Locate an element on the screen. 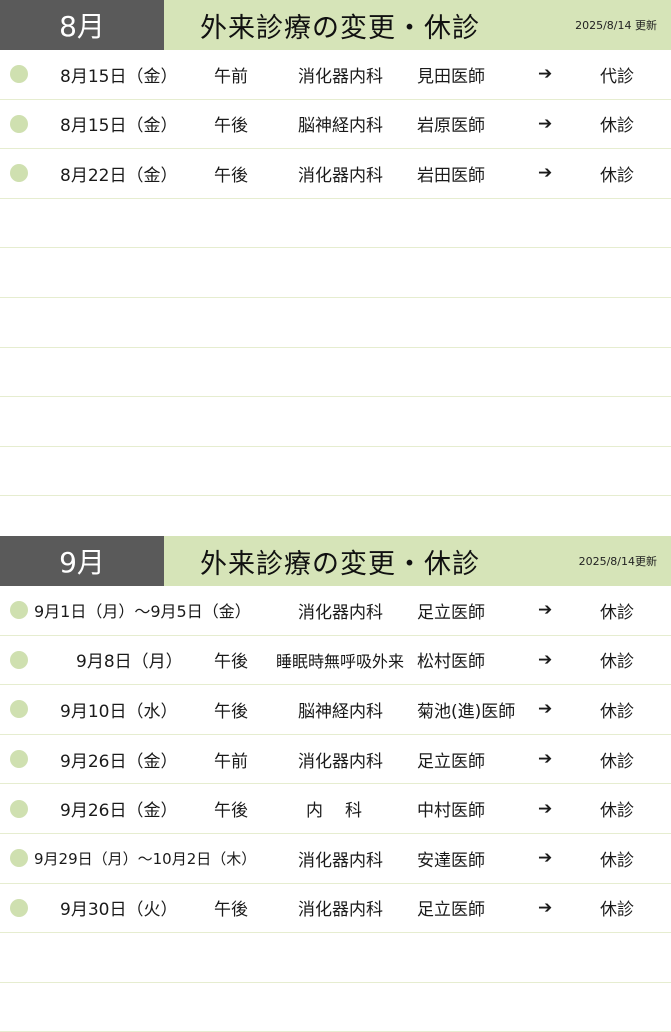  list-item: 9月26日（金） 午後 内科 中村医師 ➔ 休診 is located at coordinates (335, 809).